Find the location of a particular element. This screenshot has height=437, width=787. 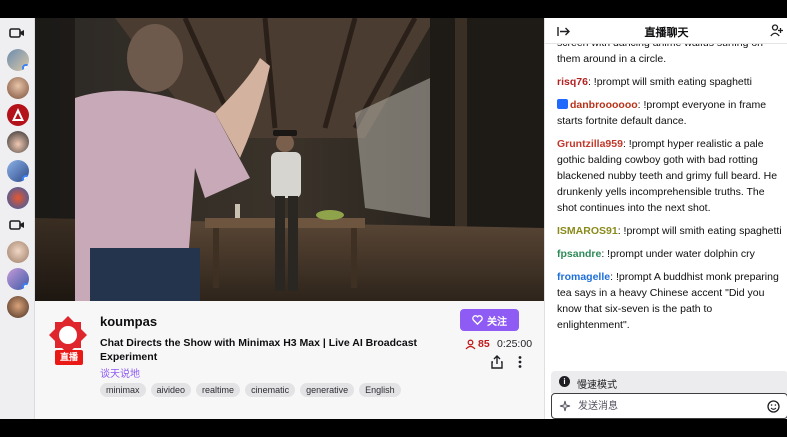

chat-username: ISMAROS91 is located at coordinates (587, 231).